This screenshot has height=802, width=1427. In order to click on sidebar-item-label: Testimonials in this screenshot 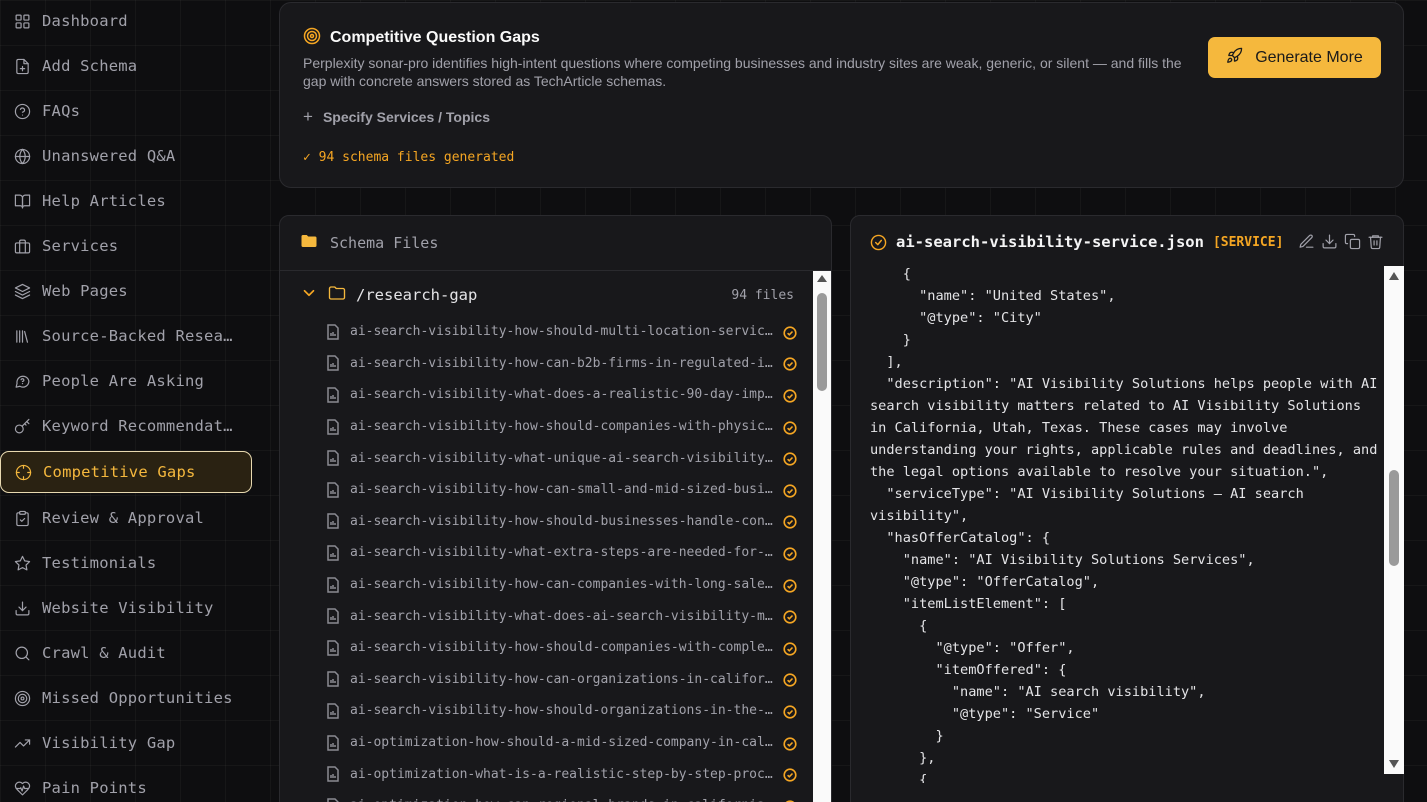, I will do `click(99, 563)`.